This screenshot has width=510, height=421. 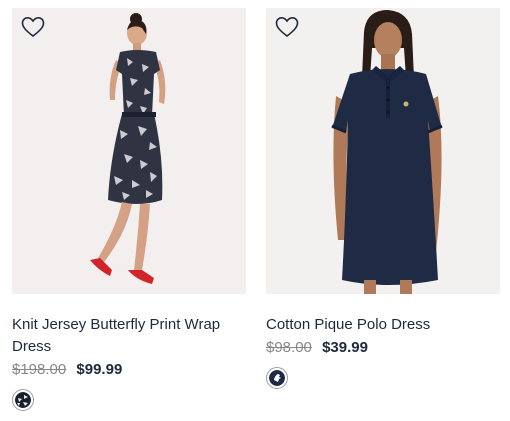 I want to click on product-title: Cotton Pique Polo Dress, so click(x=383, y=325).